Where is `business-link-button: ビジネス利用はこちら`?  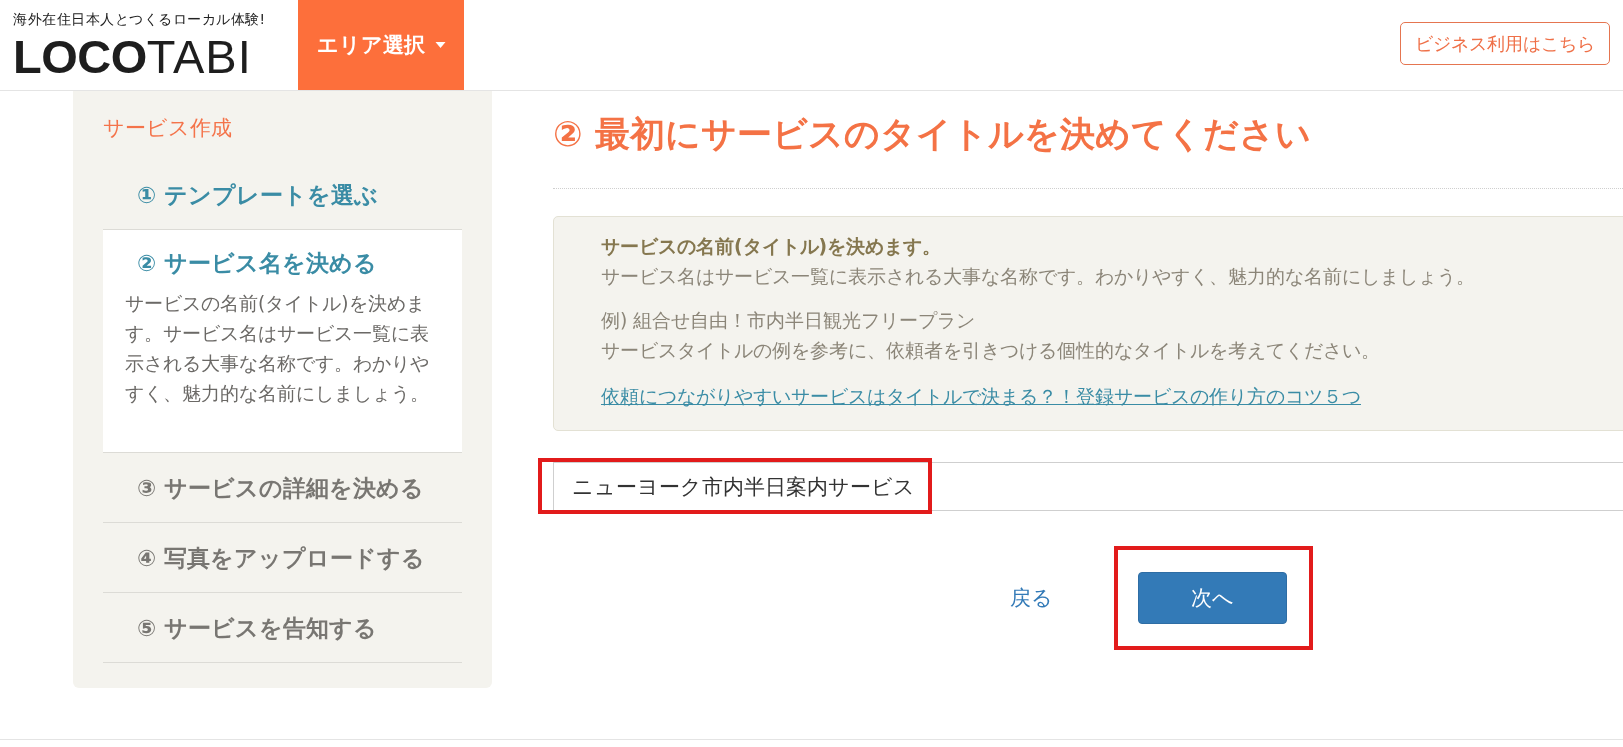
business-link-button: ビジネス利用はこちら is located at coordinates (1505, 43).